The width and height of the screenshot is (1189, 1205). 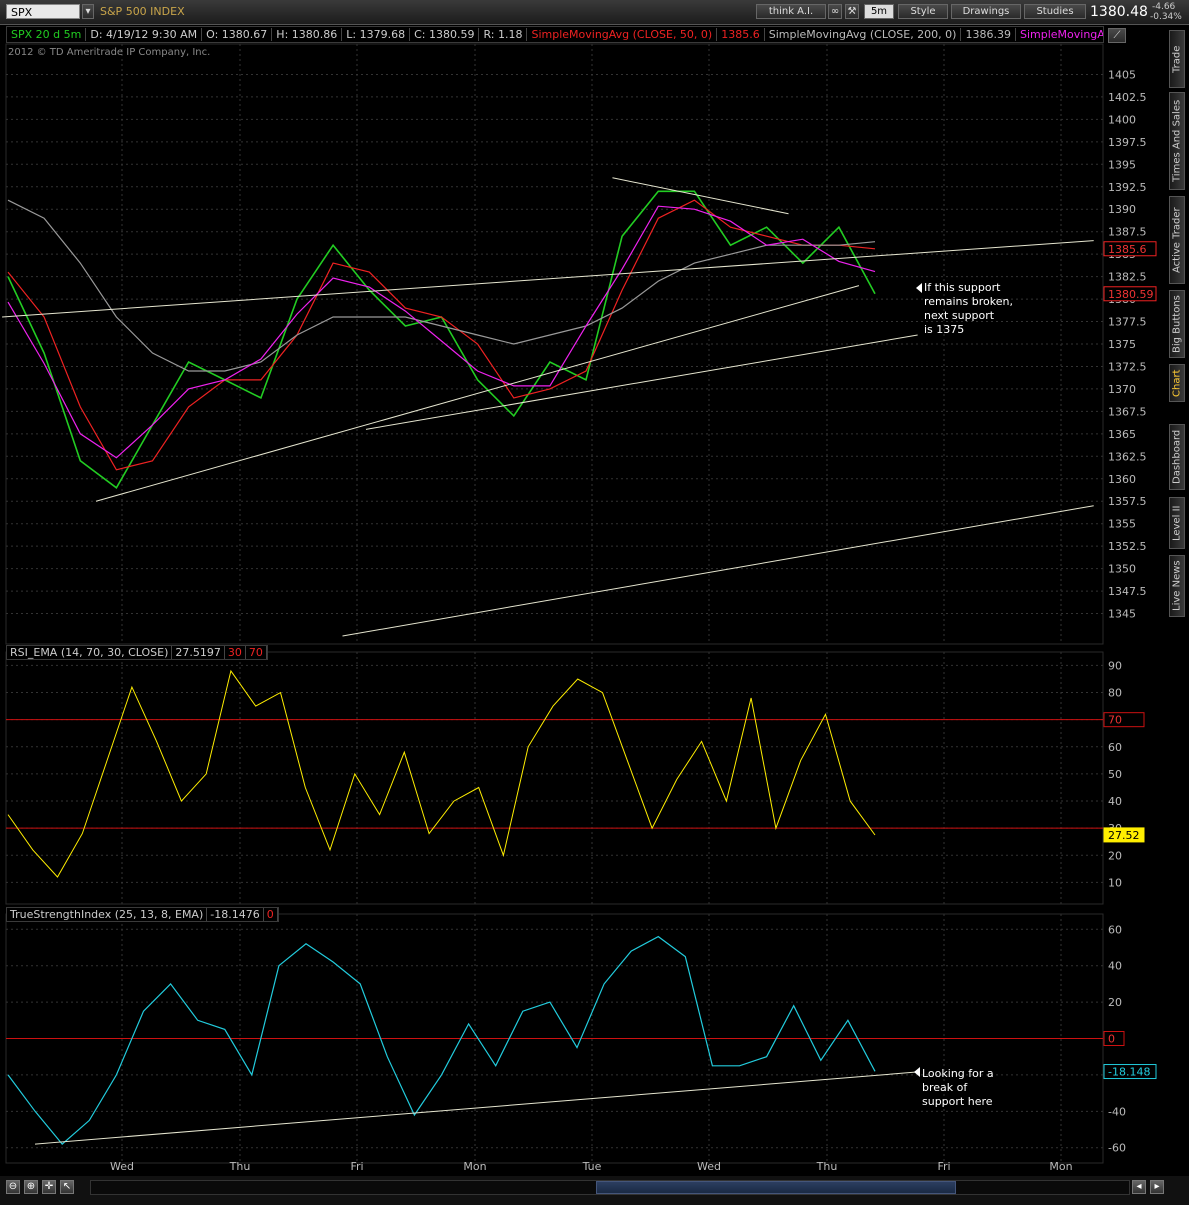 What do you see at coordinates (1122, 389) in the screenshot?
I see `y-tick-label: 1370` at bounding box center [1122, 389].